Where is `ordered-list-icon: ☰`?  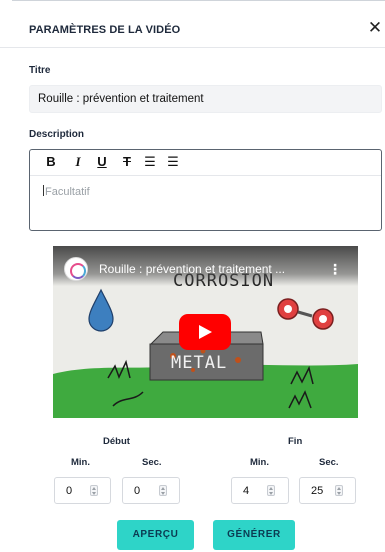
ordered-list-icon: ☰ is located at coordinates (150, 162).